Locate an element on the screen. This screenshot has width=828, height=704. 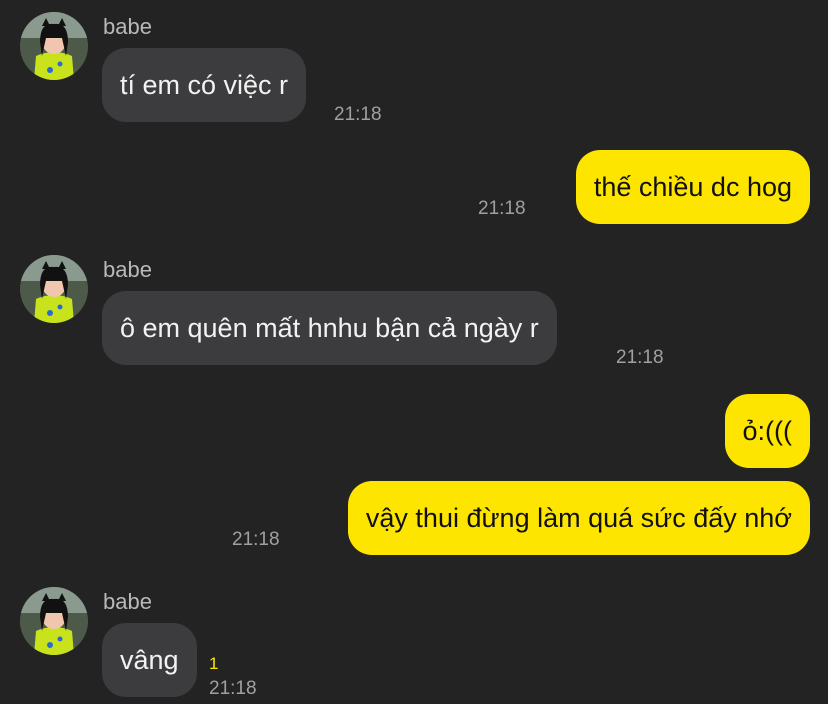
unread-count: 1 is located at coordinates (214, 663).